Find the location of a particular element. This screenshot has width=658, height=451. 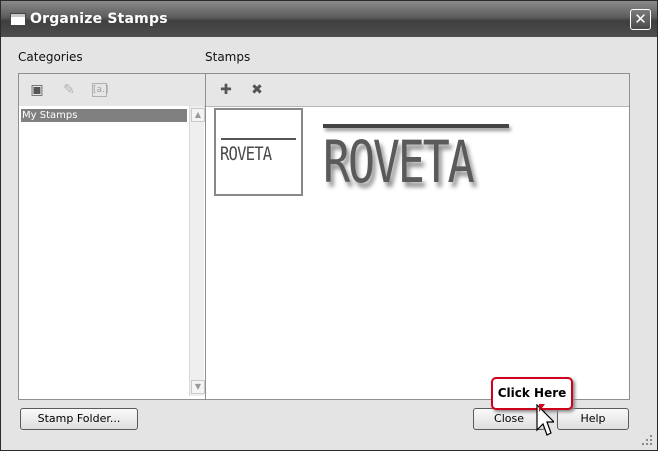

title-bar: Organize Stamps ✕ is located at coordinates (329, 19).